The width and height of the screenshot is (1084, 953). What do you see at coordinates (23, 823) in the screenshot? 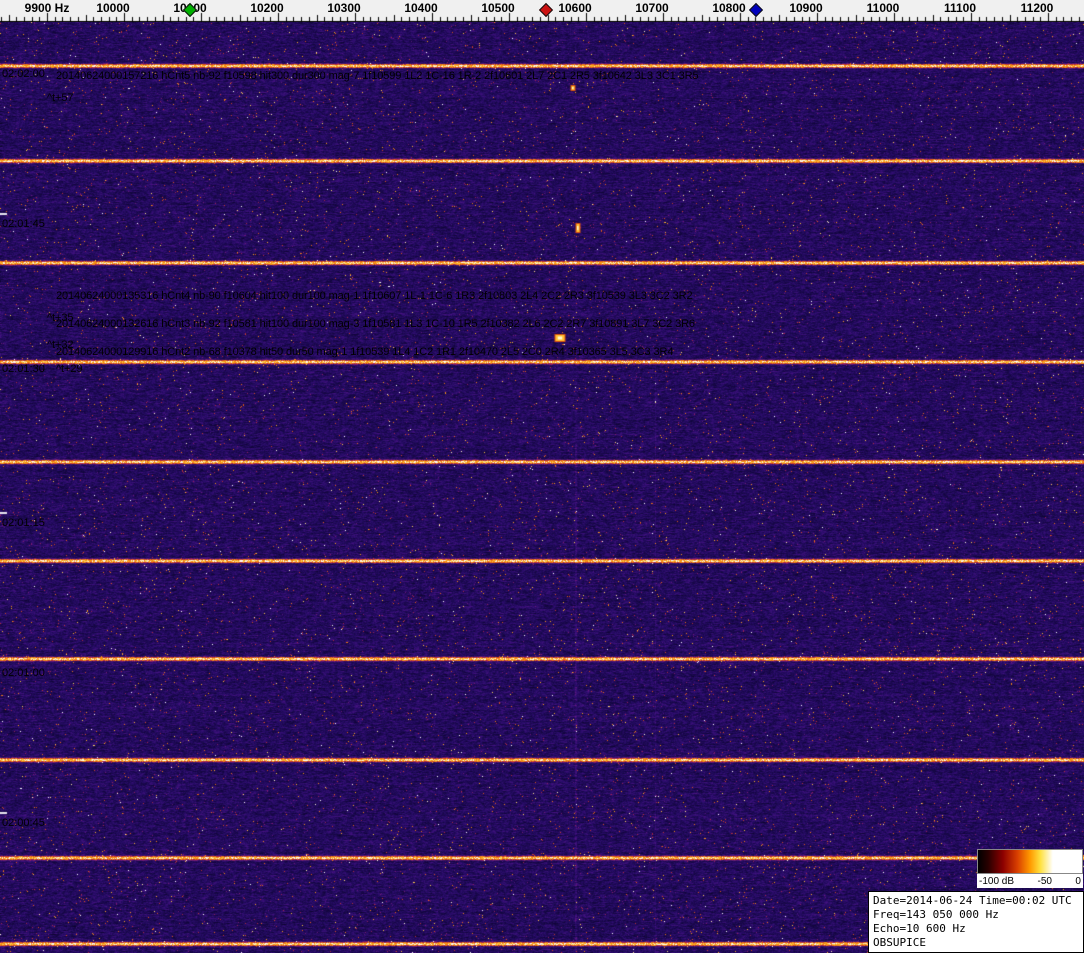
I see `time-label-020045: 02:00:45` at bounding box center [23, 823].